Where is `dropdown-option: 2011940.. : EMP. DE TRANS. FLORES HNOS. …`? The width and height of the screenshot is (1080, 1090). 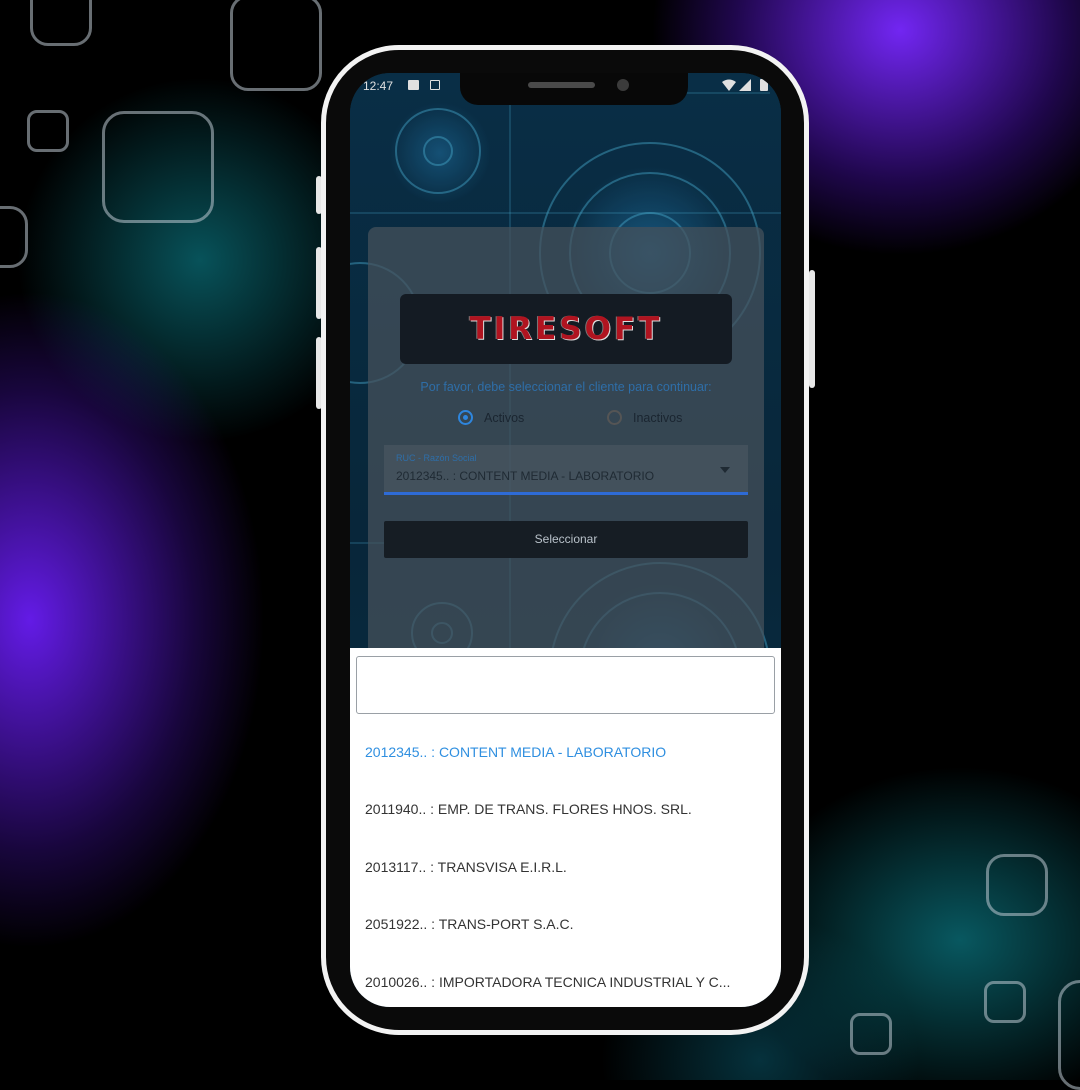
dropdown-option: 2011940.. : EMP. DE TRANS. FLORES HNOS. … is located at coordinates (528, 809).